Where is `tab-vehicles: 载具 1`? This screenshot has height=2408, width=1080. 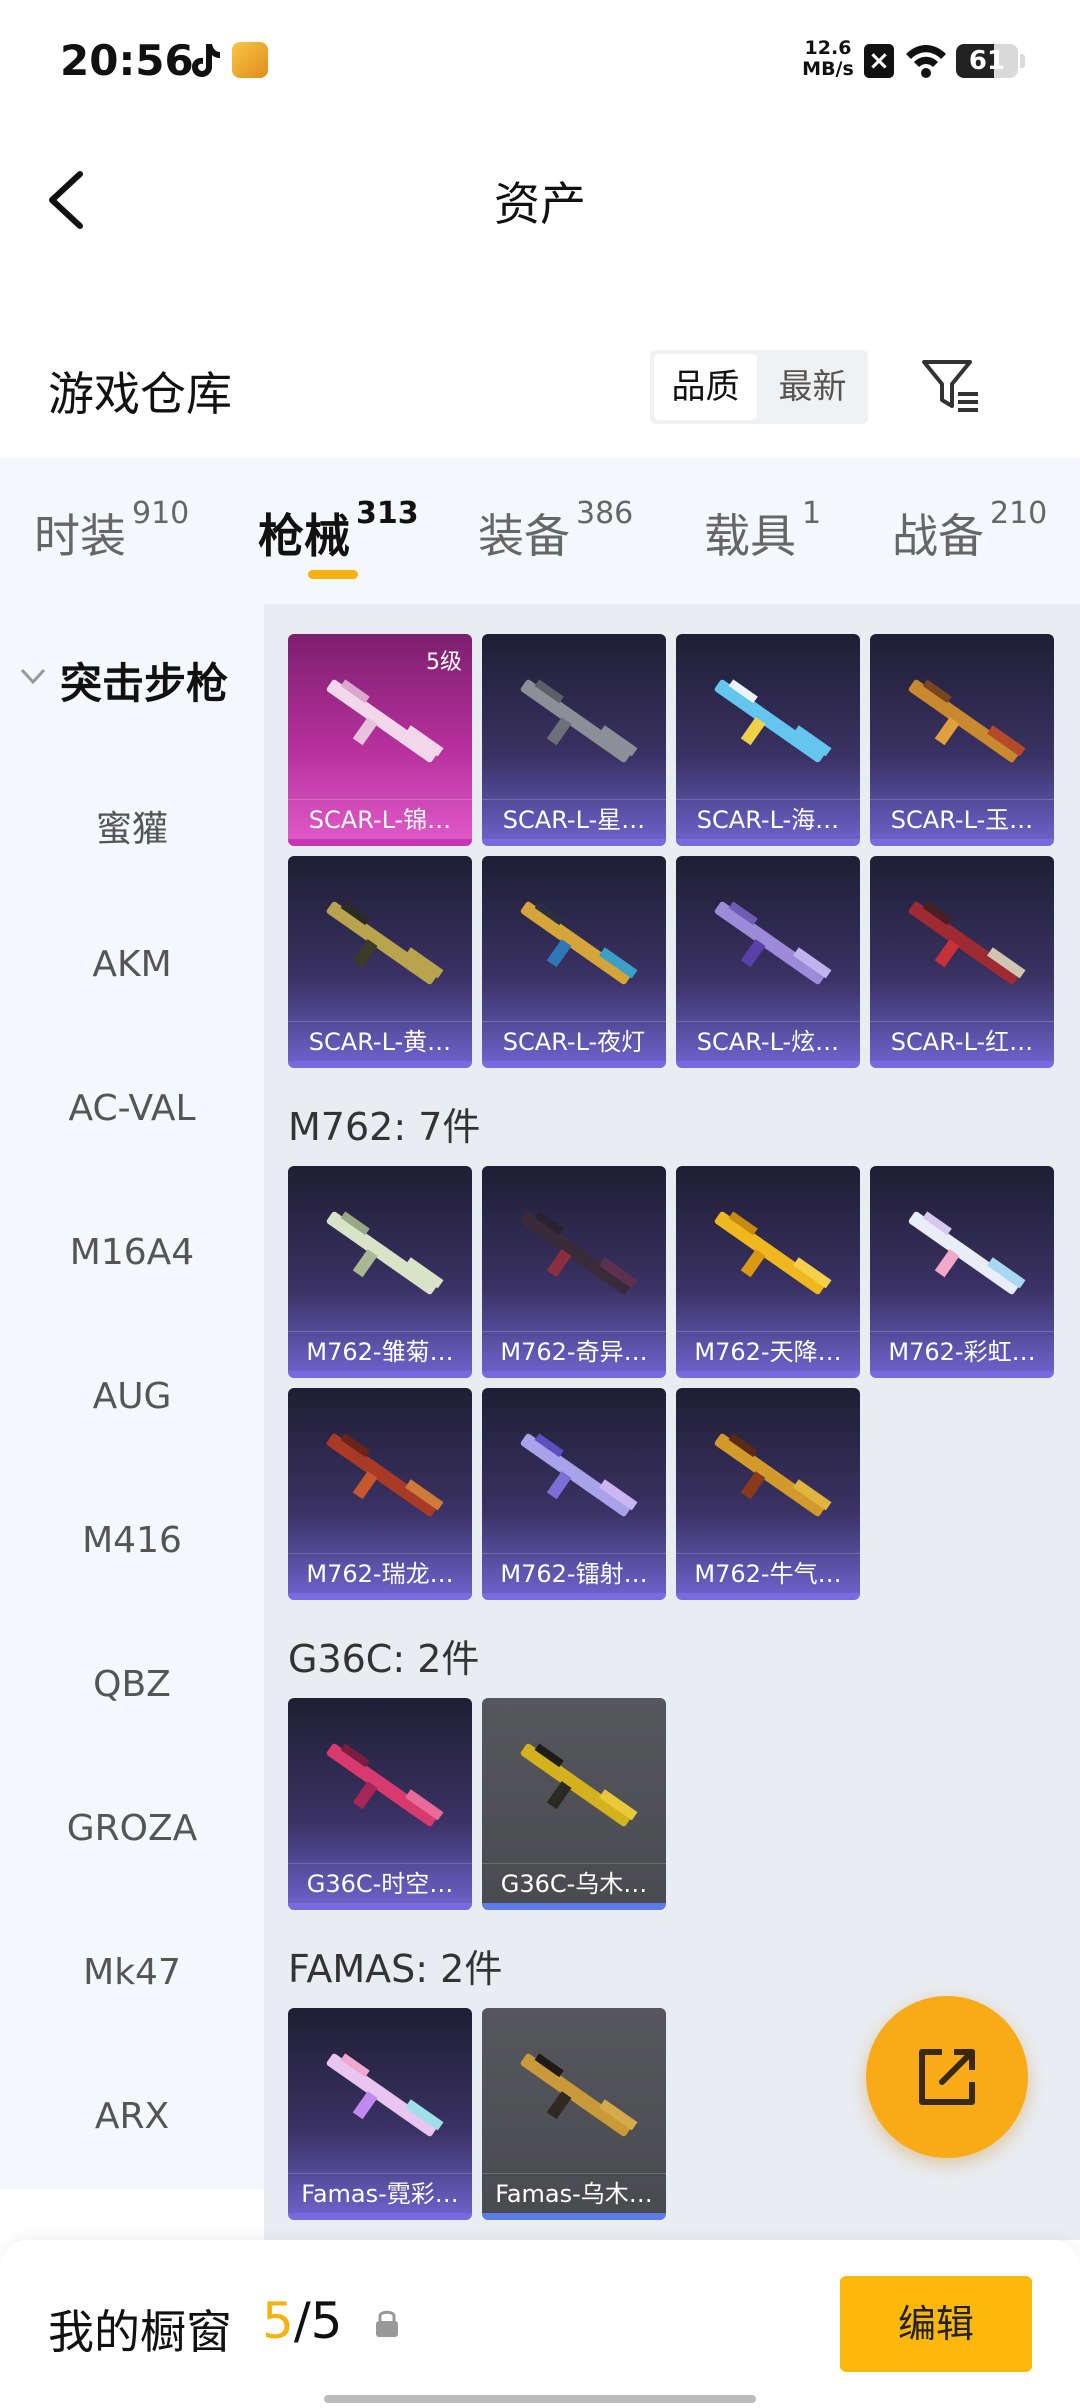
tab-vehicles: 载具 1 is located at coordinates (762, 531).